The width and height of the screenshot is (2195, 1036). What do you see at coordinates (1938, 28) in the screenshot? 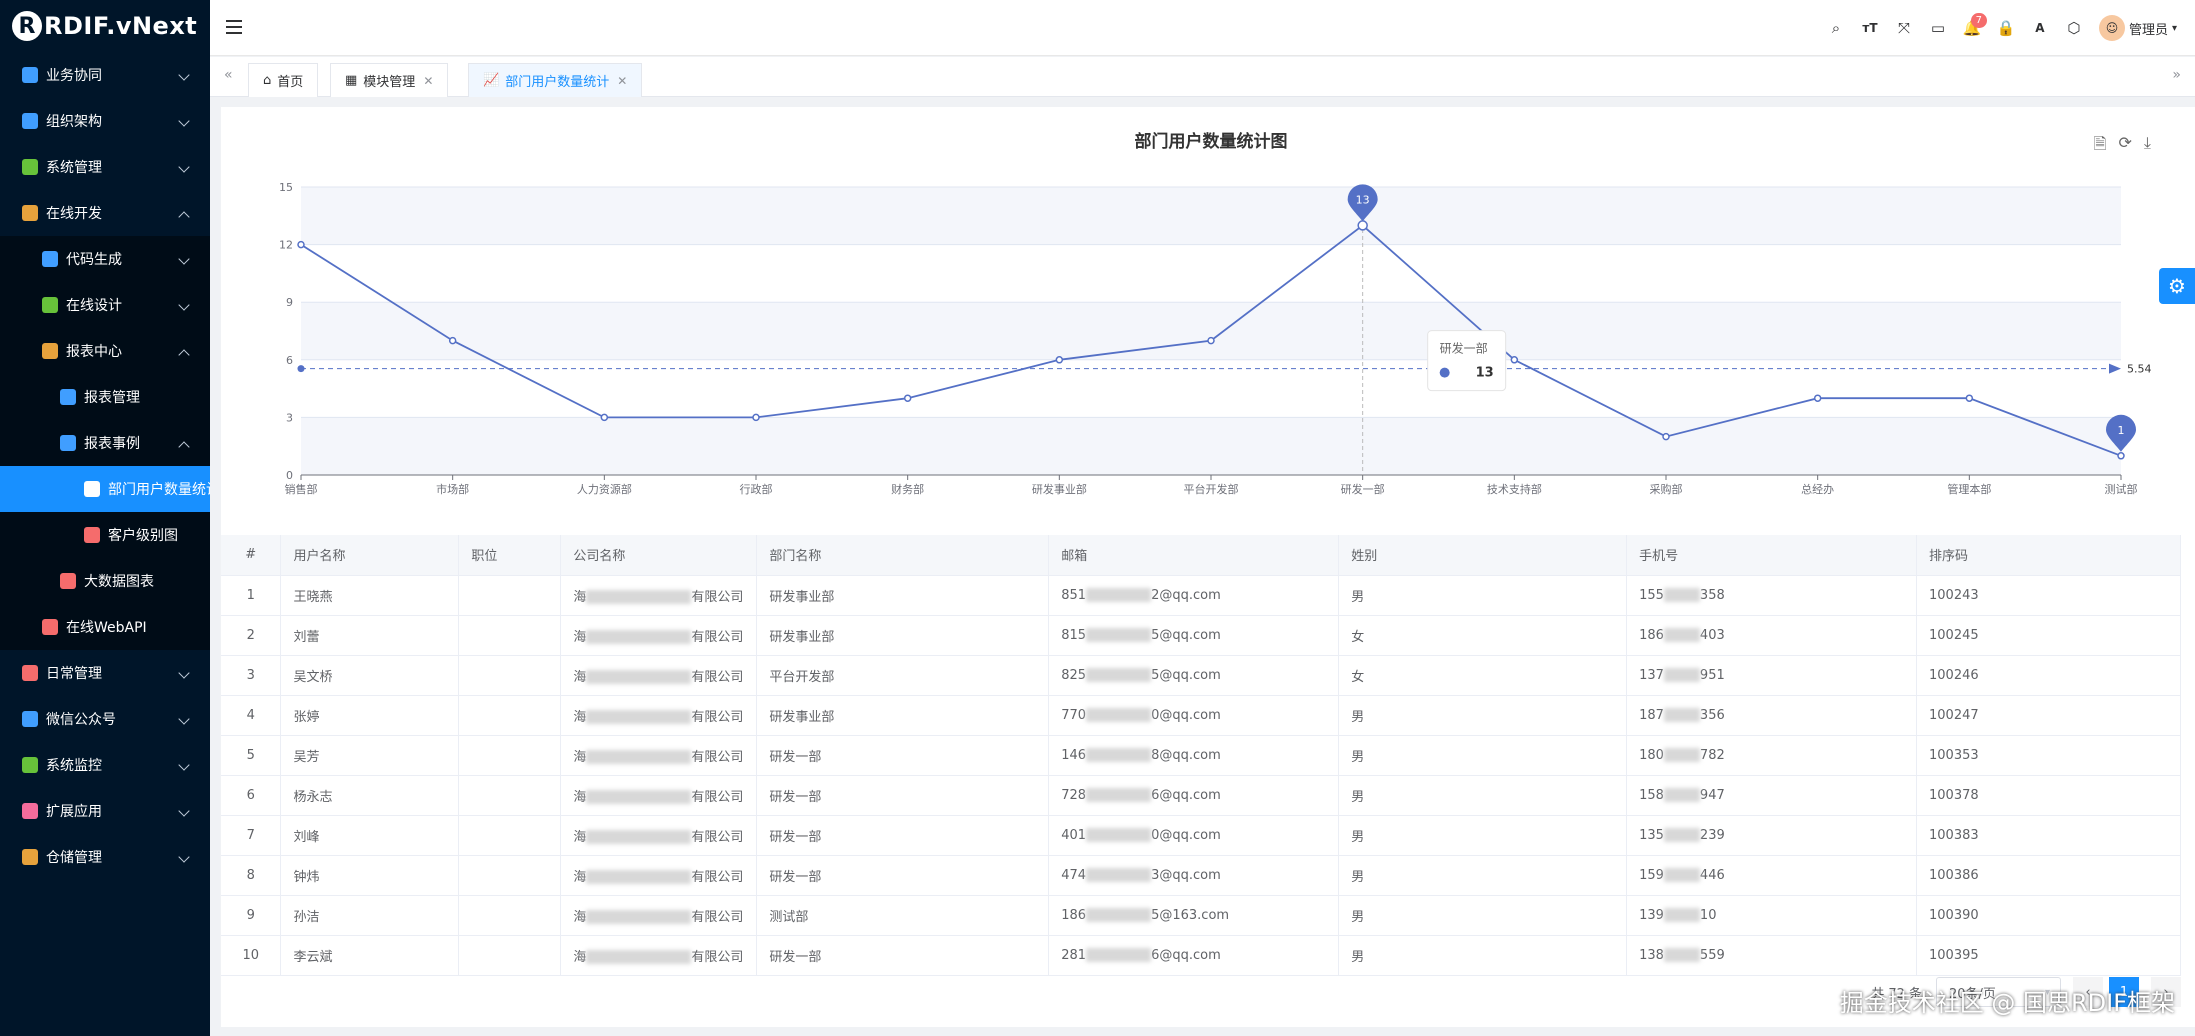
I see `message-icon: ▭` at bounding box center [1938, 28].